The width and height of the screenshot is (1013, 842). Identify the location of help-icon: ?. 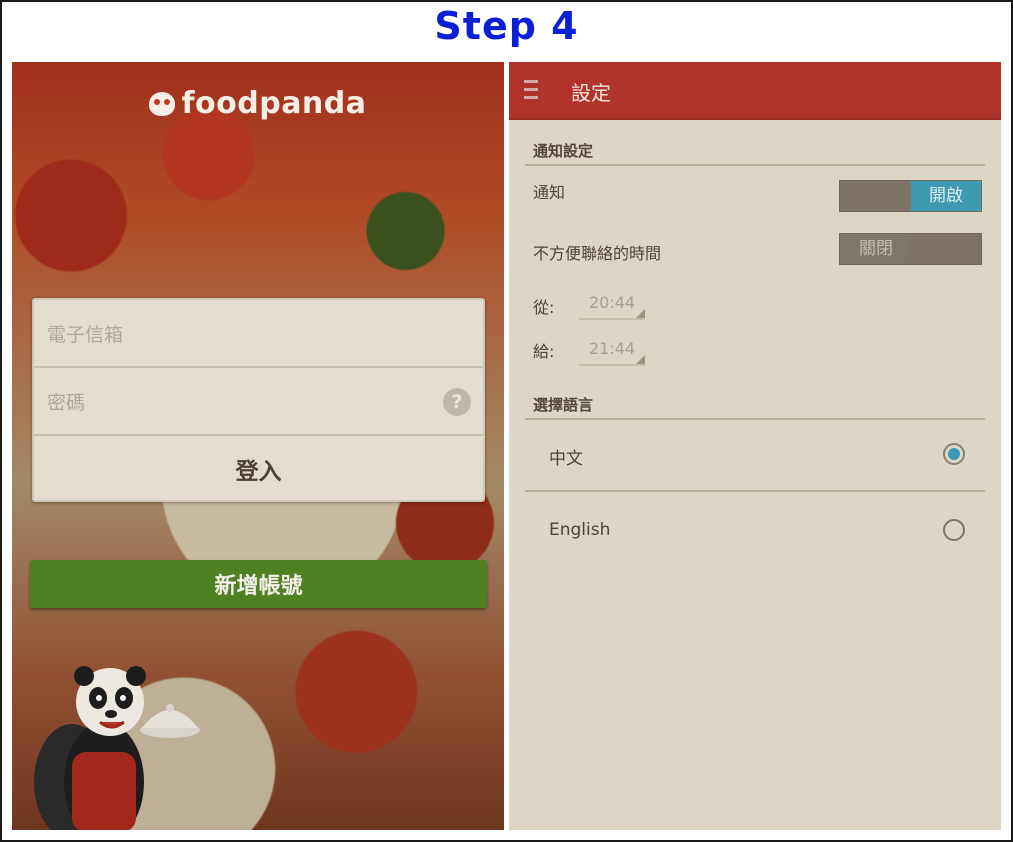
(457, 402).